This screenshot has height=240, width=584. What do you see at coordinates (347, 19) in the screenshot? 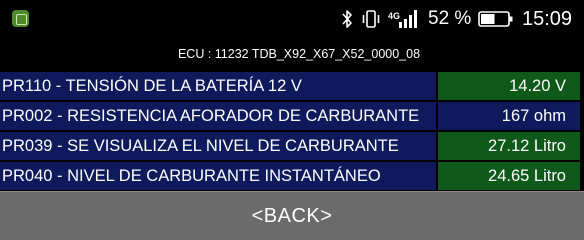
I see `bluetooth-icon` at bounding box center [347, 19].